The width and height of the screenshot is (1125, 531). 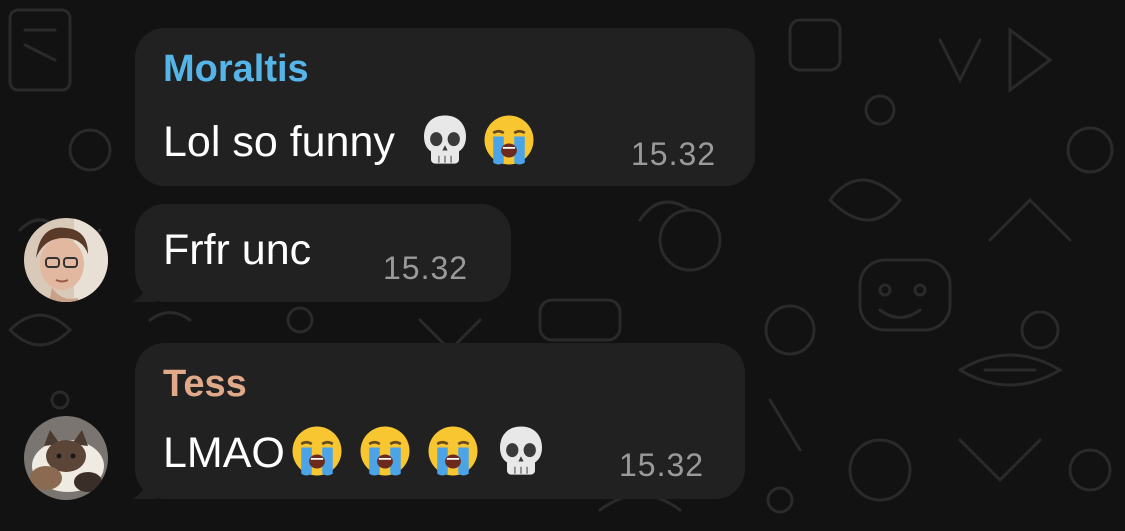 I want to click on message-text-content: Lol so funny, so click(x=279, y=142).